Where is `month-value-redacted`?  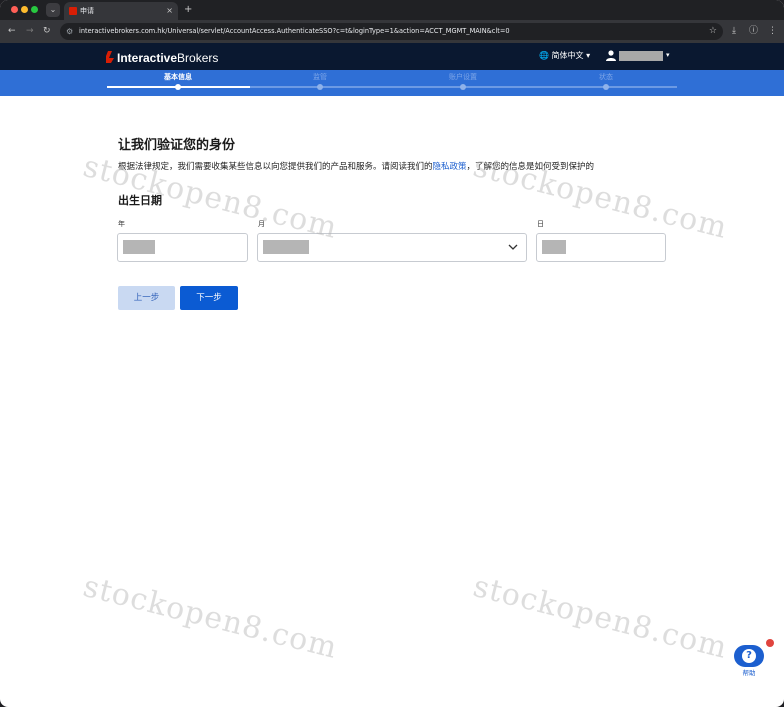 month-value-redacted is located at coordinates (286, 247).